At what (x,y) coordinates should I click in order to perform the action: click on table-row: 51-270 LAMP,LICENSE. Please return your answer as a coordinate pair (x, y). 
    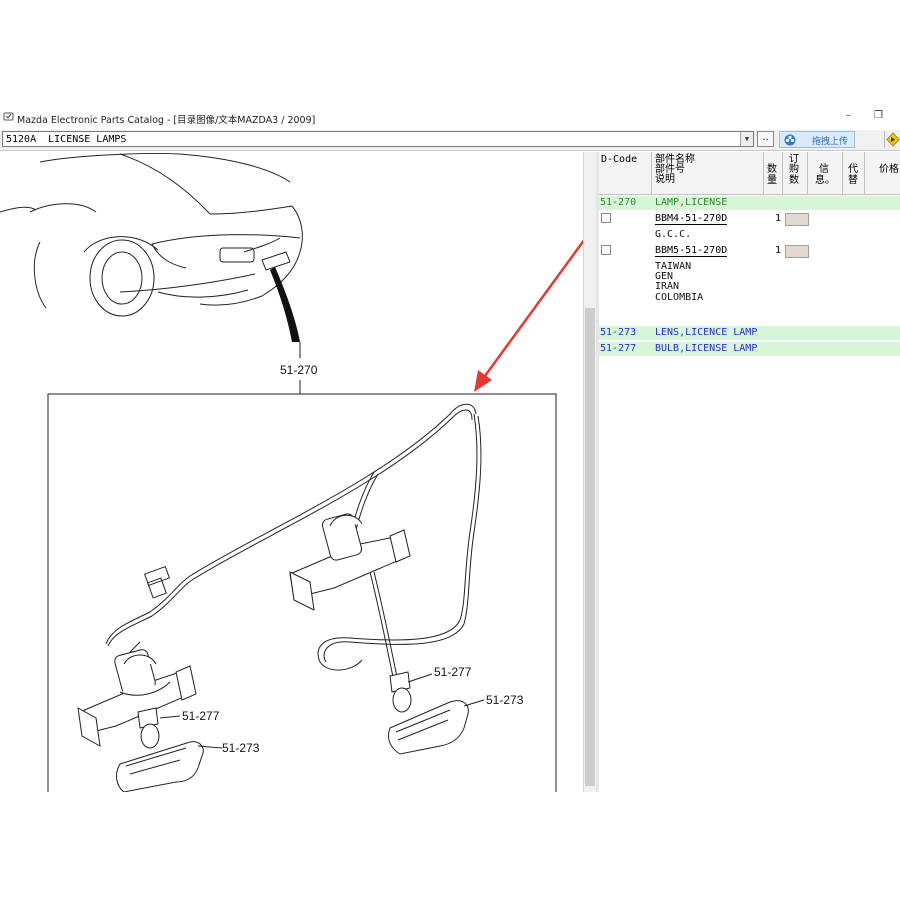
    Looking at the image, I should click on (749, 203).